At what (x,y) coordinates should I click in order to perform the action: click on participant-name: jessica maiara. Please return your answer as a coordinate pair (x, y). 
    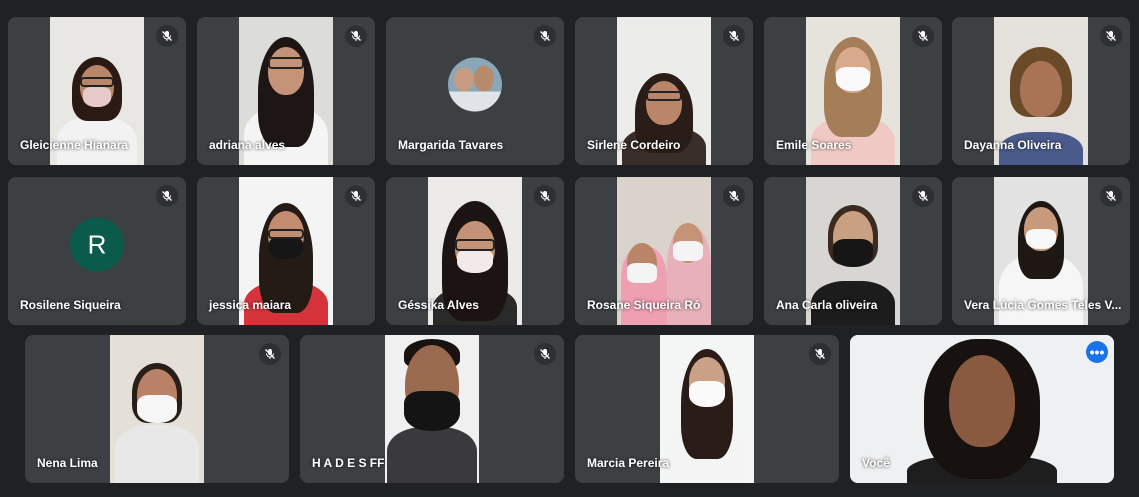
    Looking at the image, I should click on (250, 305).